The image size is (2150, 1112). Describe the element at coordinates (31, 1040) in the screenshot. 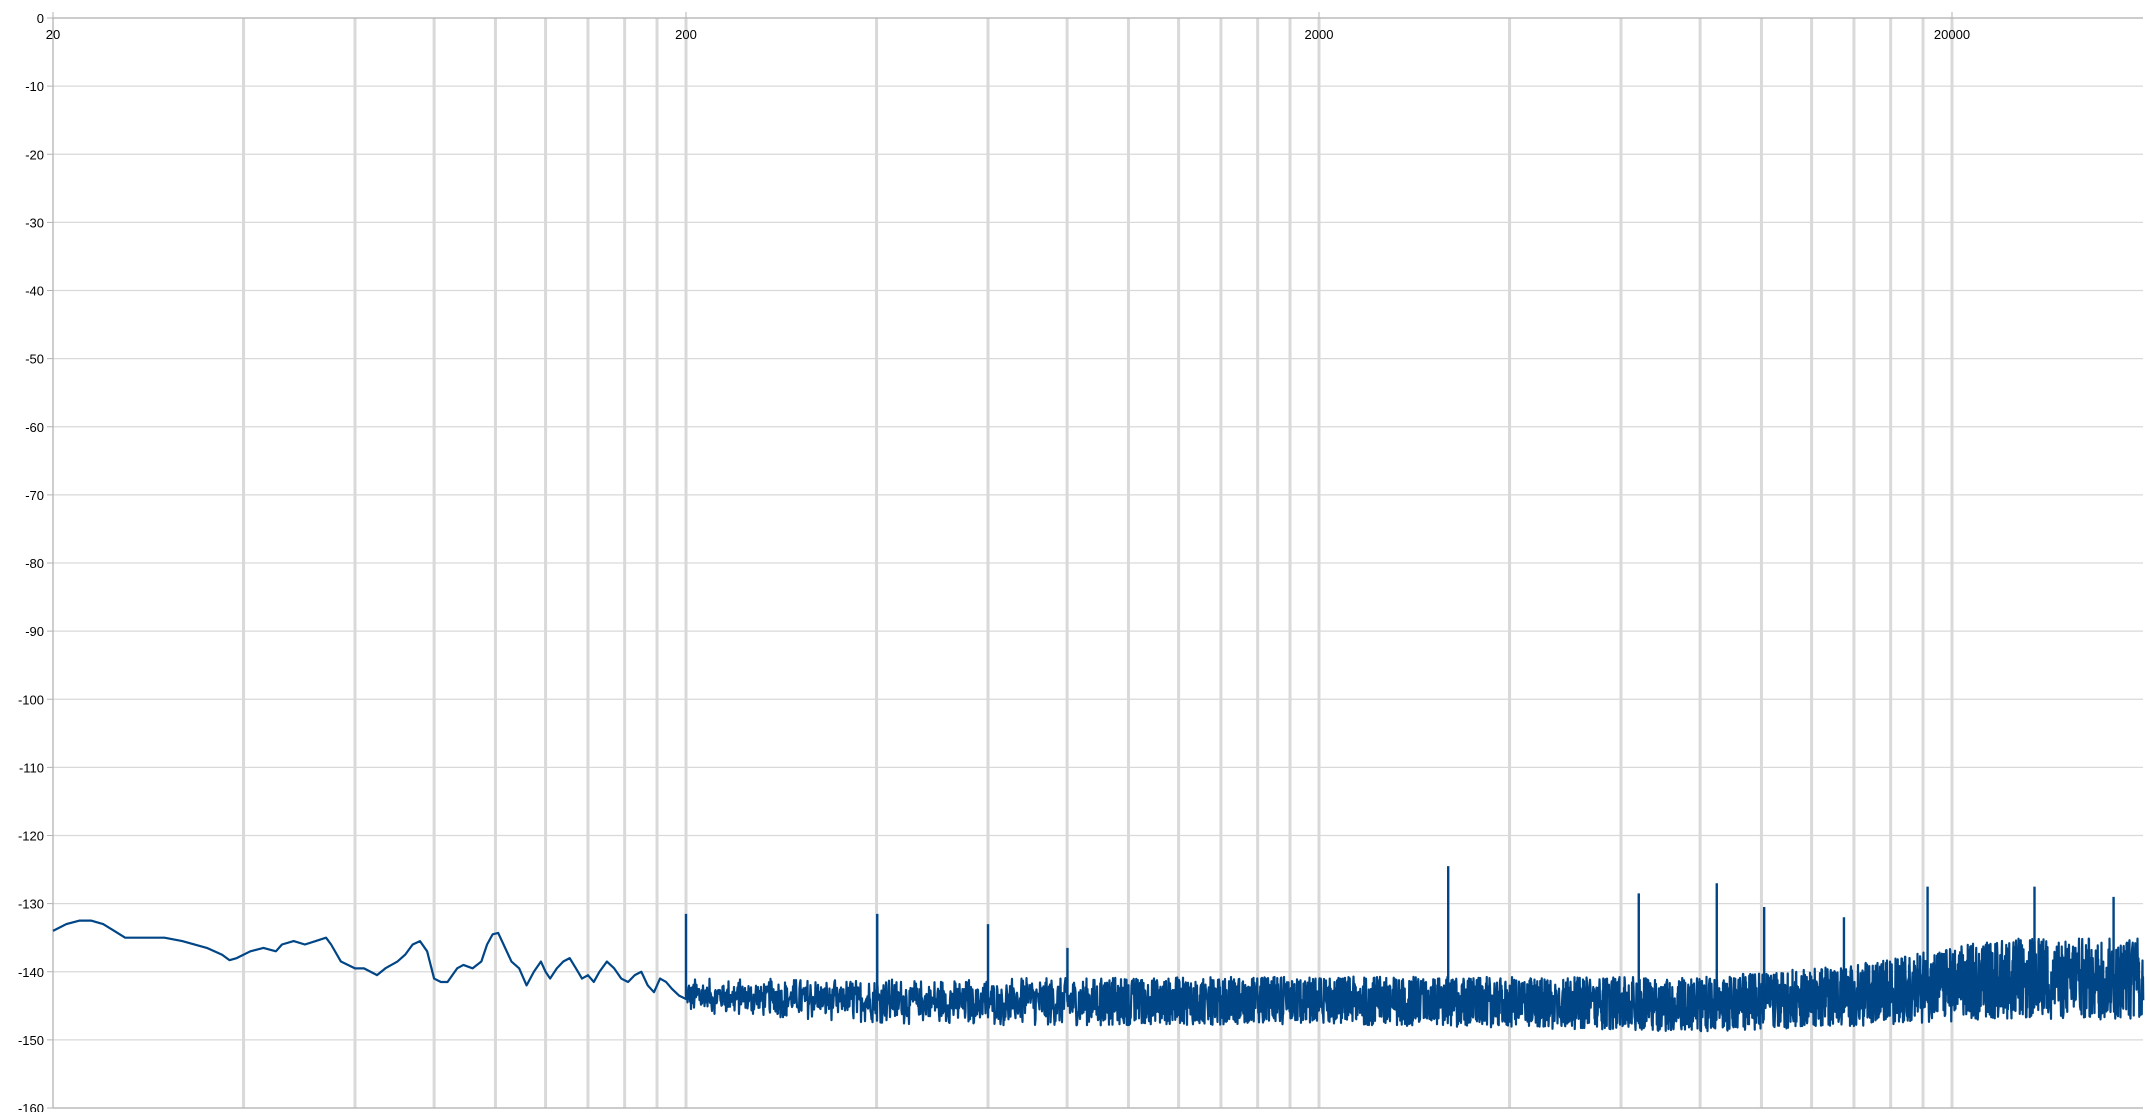

I see `y-tick-label: -150` at that location.